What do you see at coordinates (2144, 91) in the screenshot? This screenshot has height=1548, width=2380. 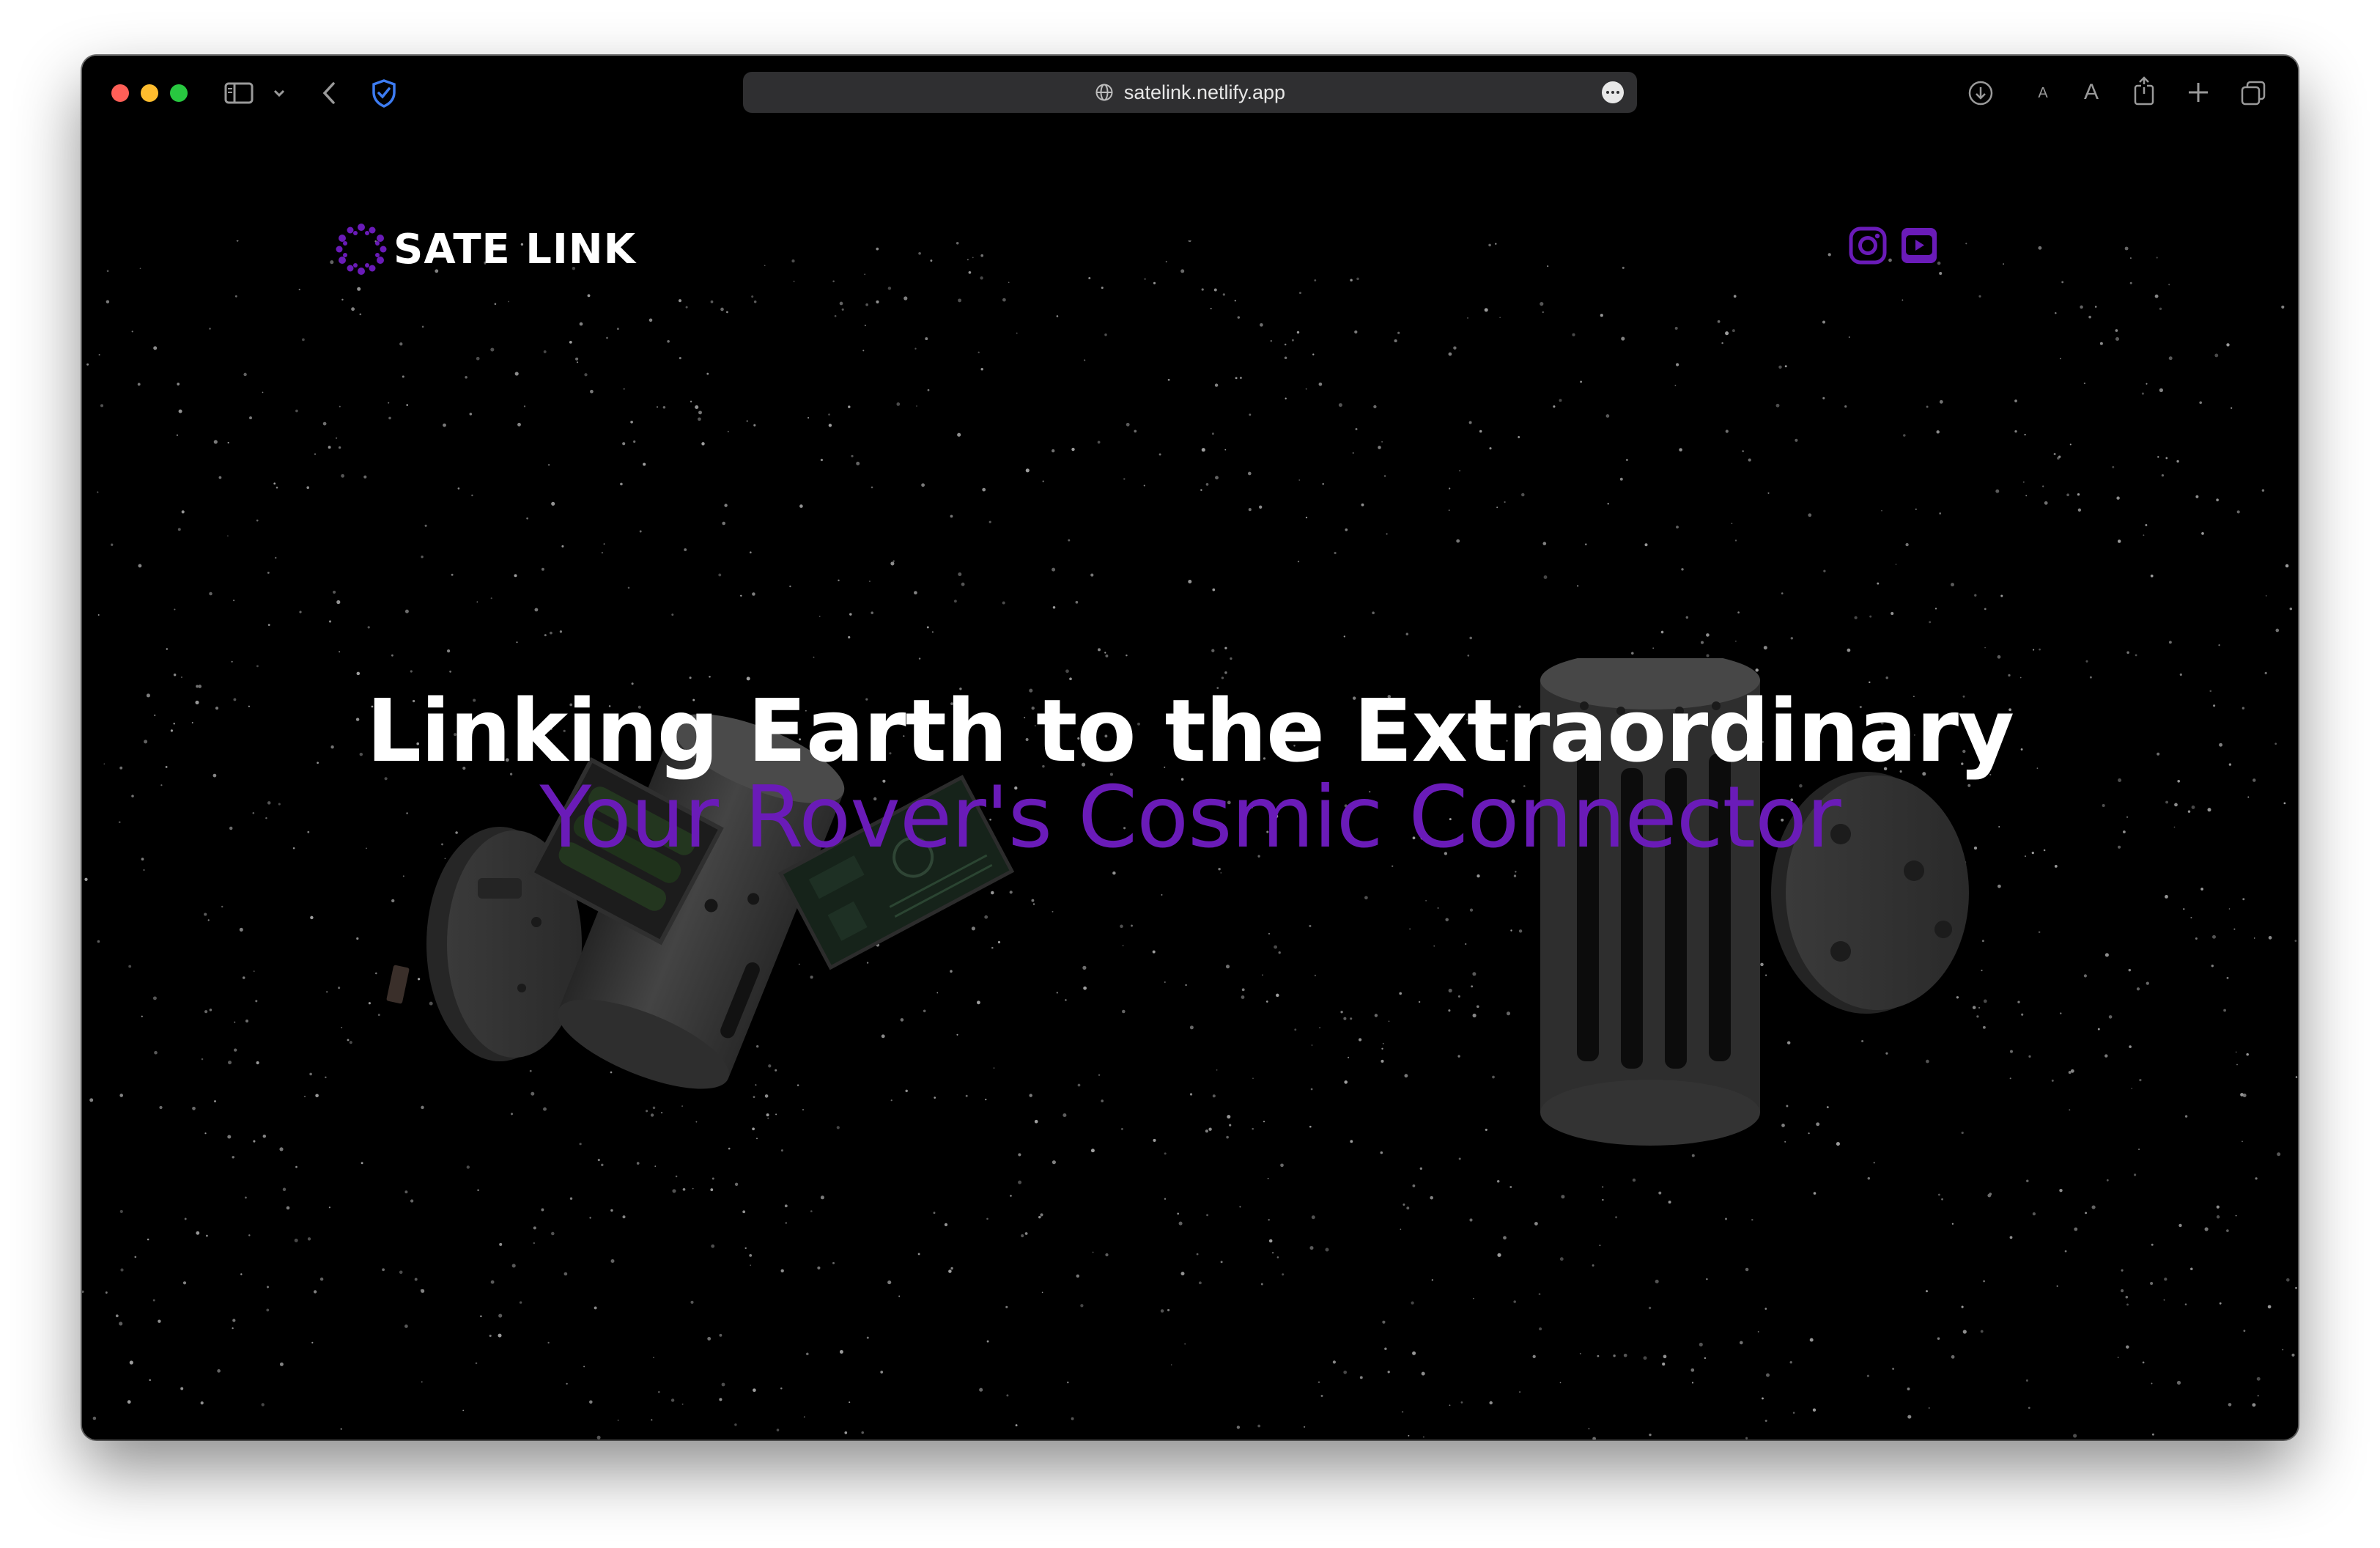 I see `share-icon` at bounding box center [2144, 91].